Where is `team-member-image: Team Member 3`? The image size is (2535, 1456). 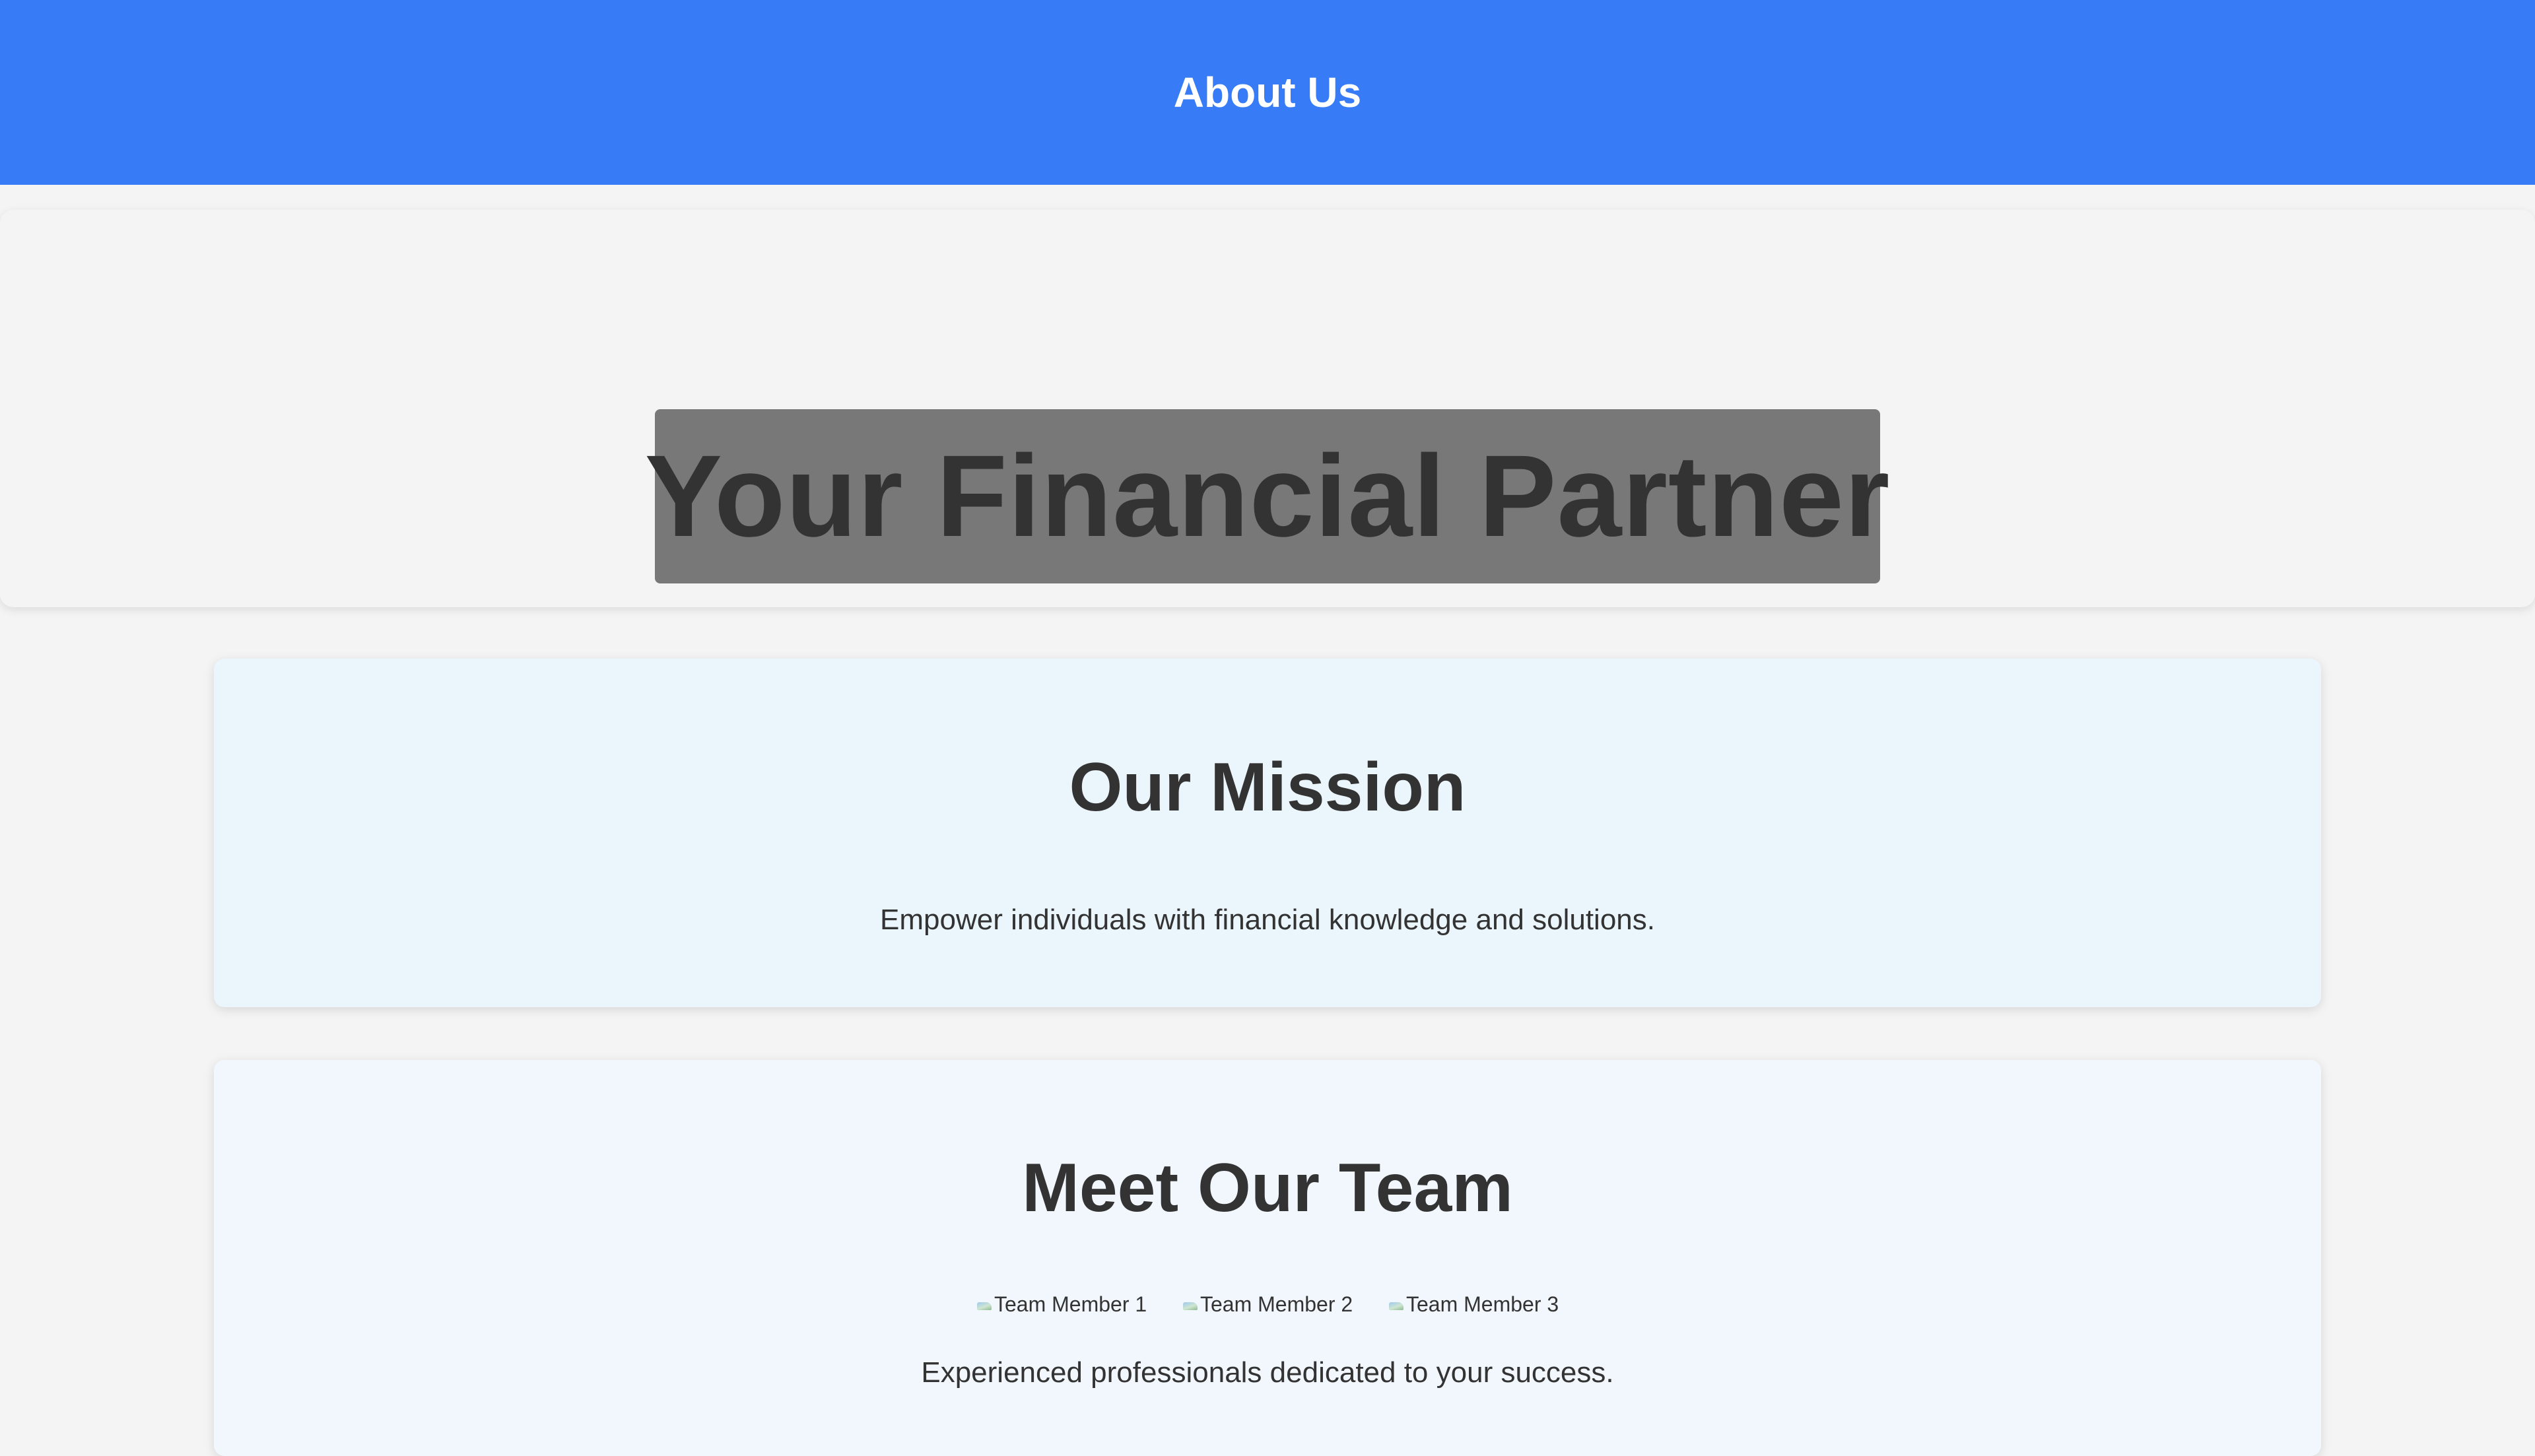
team-member-image: Team Member 3 is located at coordinates (1473, 1304).